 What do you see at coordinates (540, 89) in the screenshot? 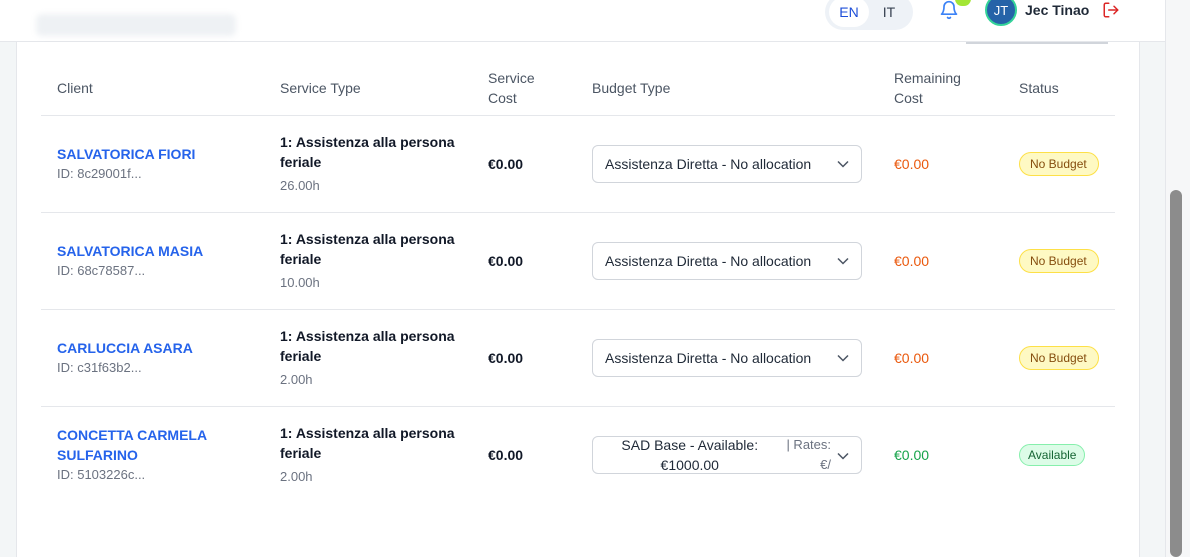
I see `column-service-cost: Service Cost` at bounding box center [540, 89].